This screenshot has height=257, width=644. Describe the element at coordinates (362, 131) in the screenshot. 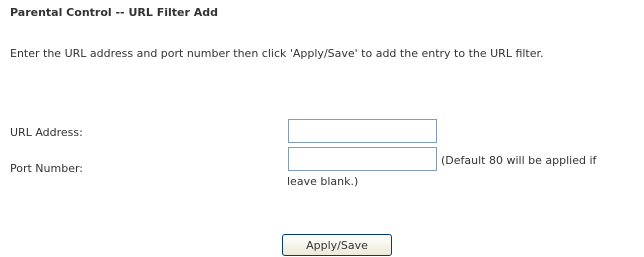

I see `url-address-input` at that location.